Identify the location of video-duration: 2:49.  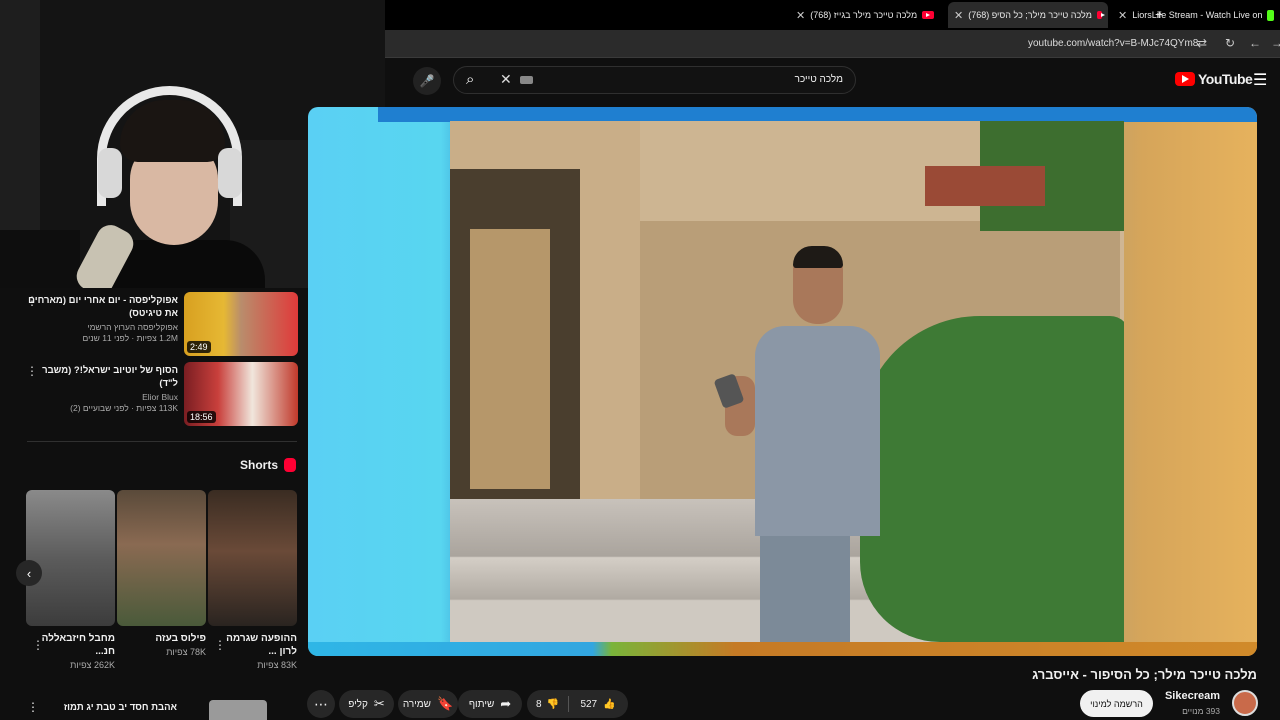
(199, 347).